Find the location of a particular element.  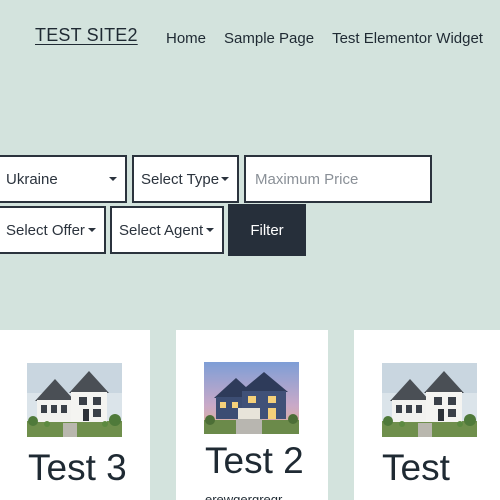

listing-title: Test 3 is located at coordinates (77, 468).